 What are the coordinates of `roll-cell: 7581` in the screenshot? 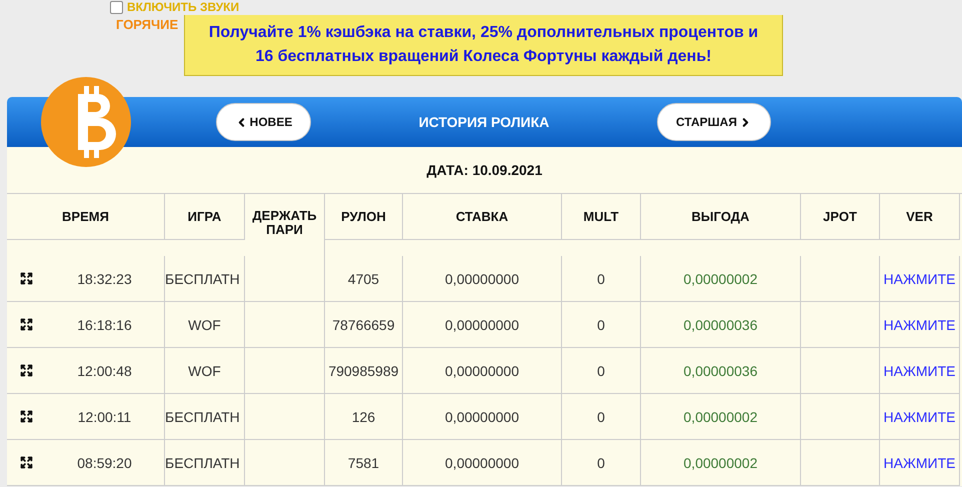 It's located at (364, 462).